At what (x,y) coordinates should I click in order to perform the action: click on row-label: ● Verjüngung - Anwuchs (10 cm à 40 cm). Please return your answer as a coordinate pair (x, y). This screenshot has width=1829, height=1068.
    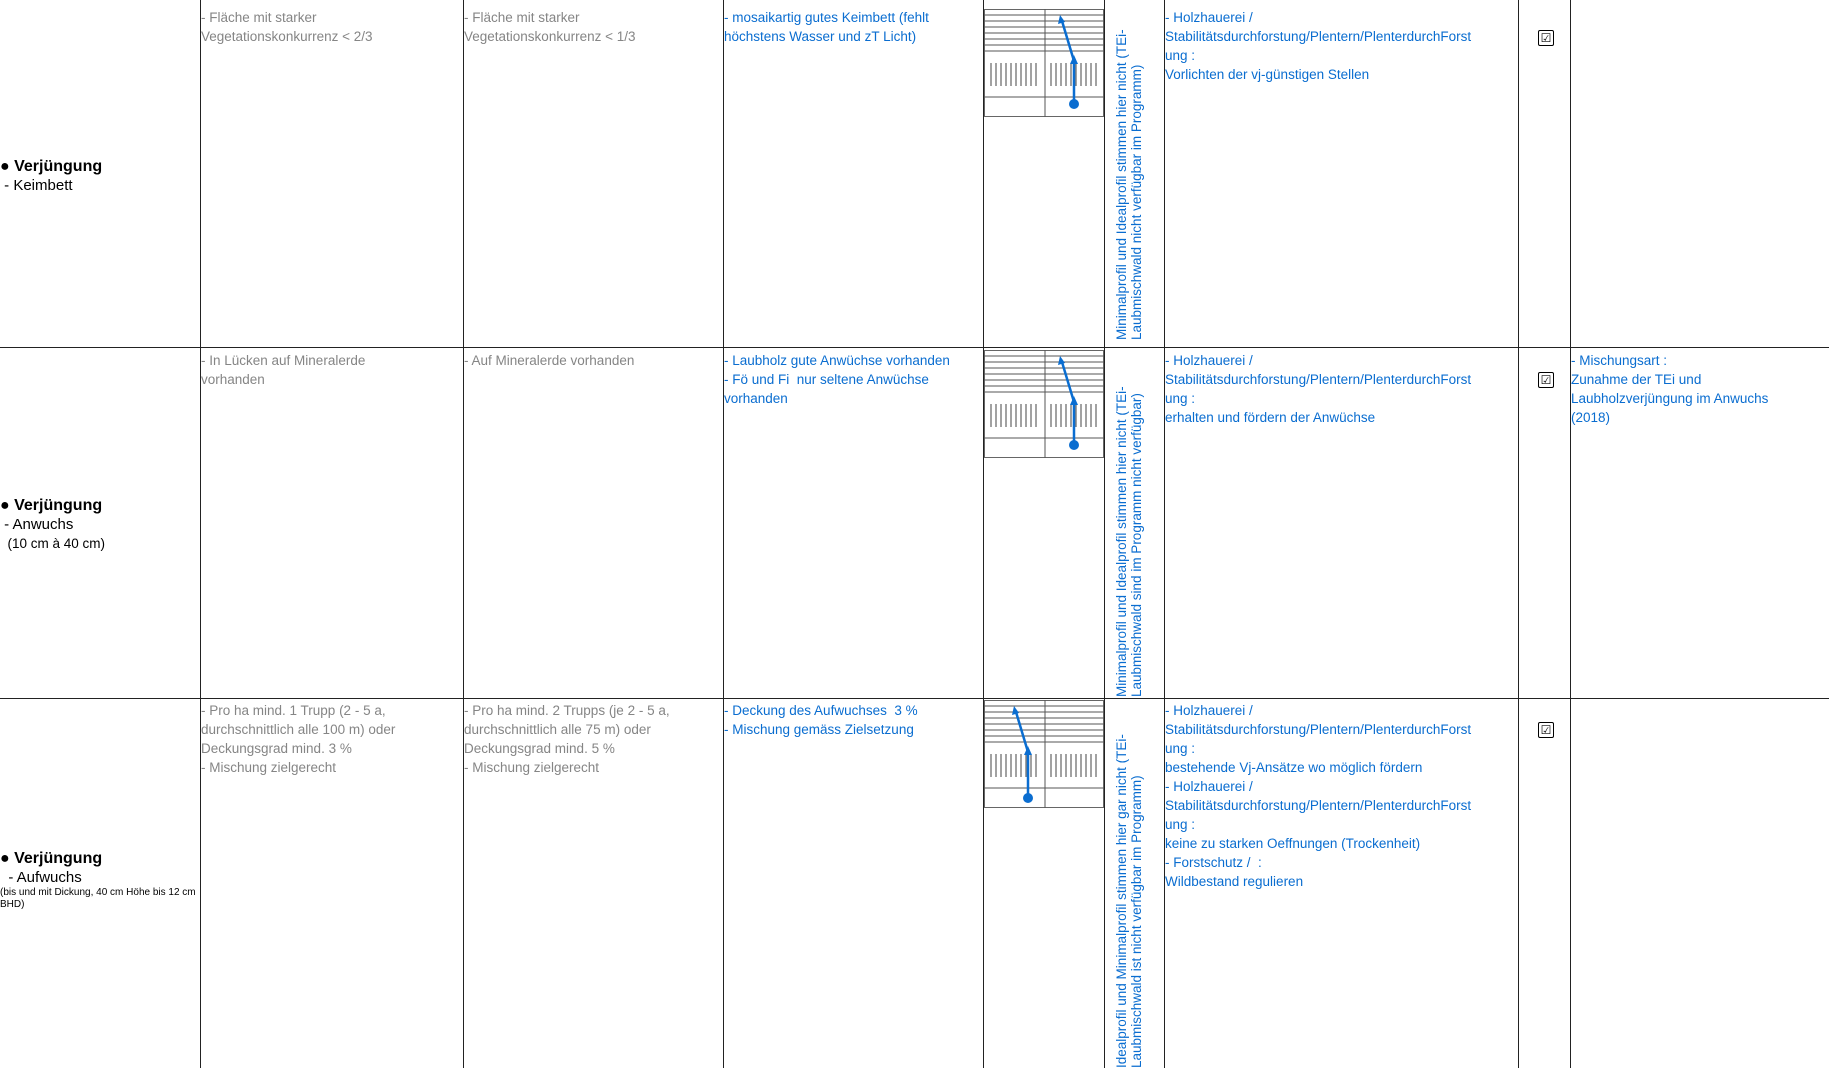
    Looking at the image, I should click on (99, 524).